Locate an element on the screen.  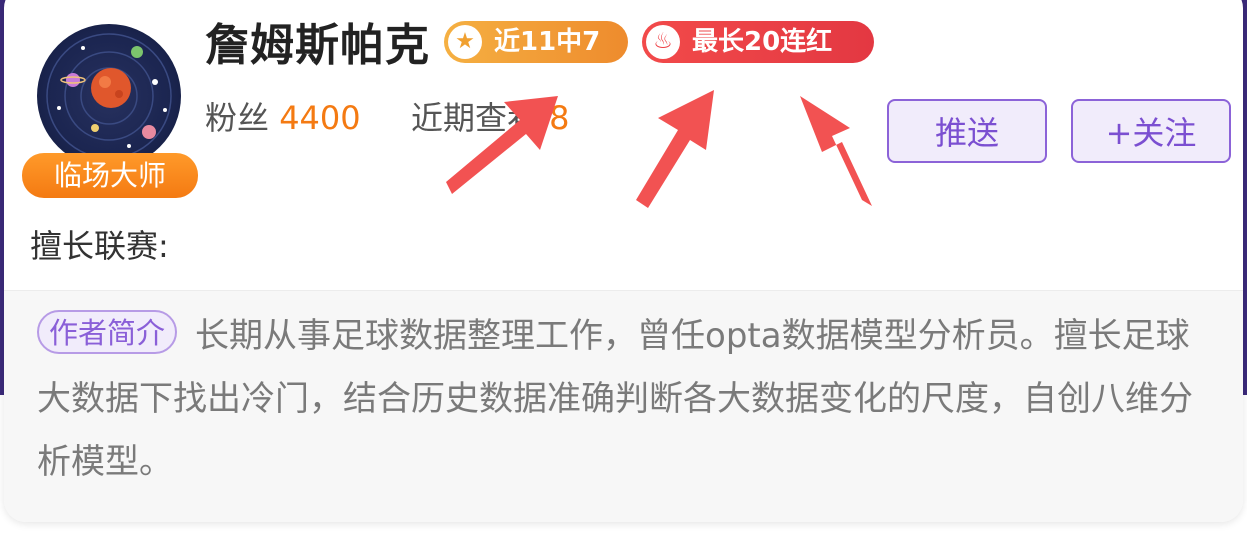
streak-label: 最长20连红 is located at coordinates (762, 42).